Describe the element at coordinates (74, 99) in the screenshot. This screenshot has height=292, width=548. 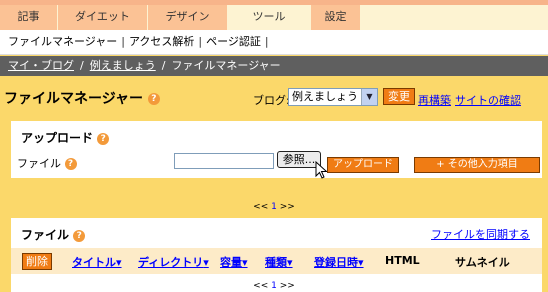
I see `page-title-text: ファイルマネージャー` at that location.